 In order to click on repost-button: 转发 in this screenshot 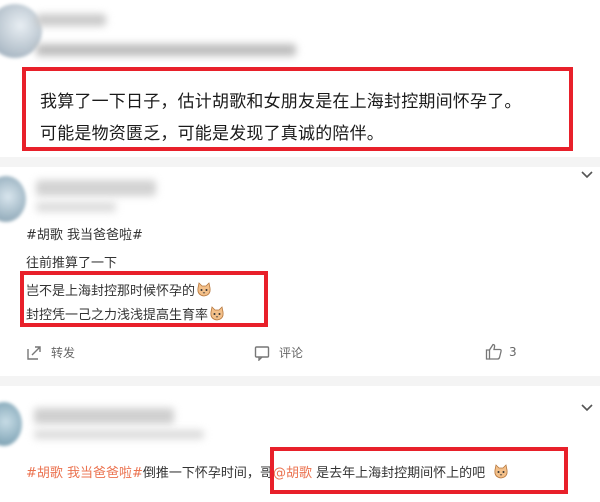, I will do `click(50, 352)`.